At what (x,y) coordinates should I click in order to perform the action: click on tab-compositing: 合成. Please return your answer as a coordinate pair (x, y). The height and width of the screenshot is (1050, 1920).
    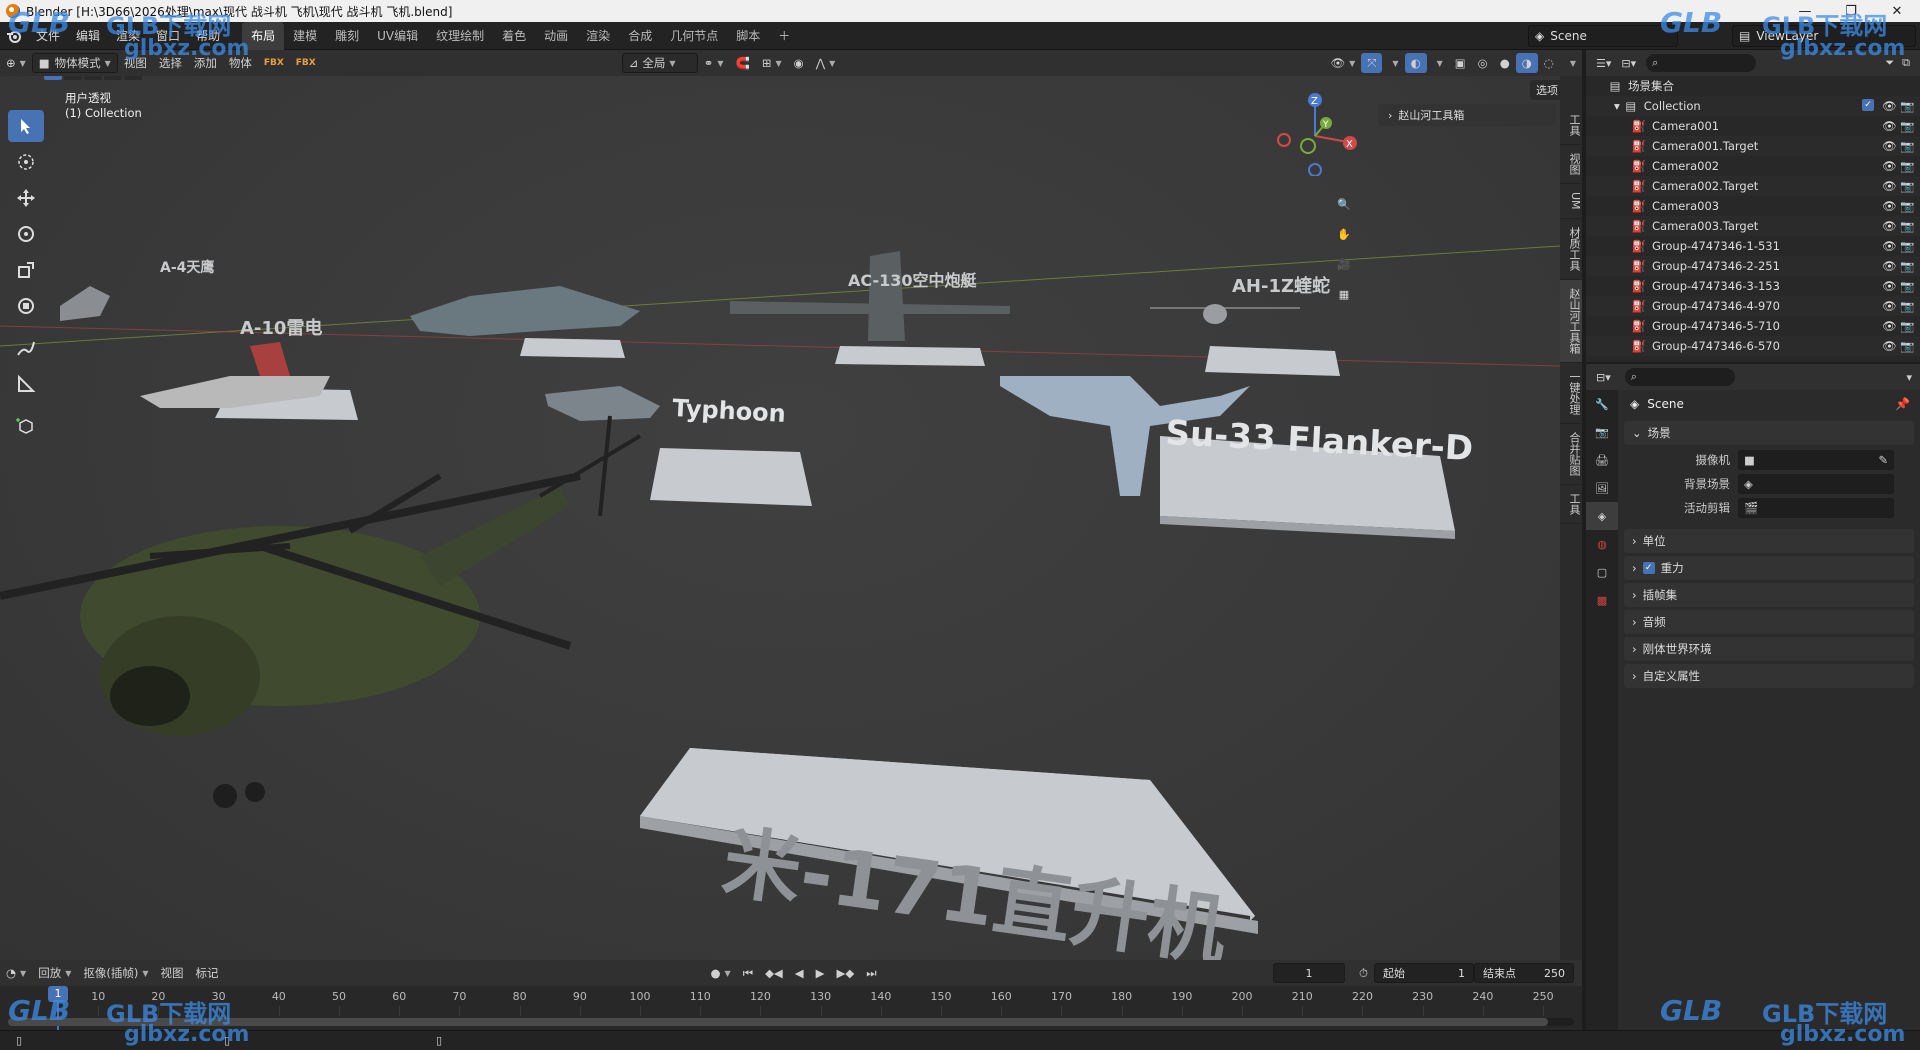
    Looking at the image, I should click on (640, 36).